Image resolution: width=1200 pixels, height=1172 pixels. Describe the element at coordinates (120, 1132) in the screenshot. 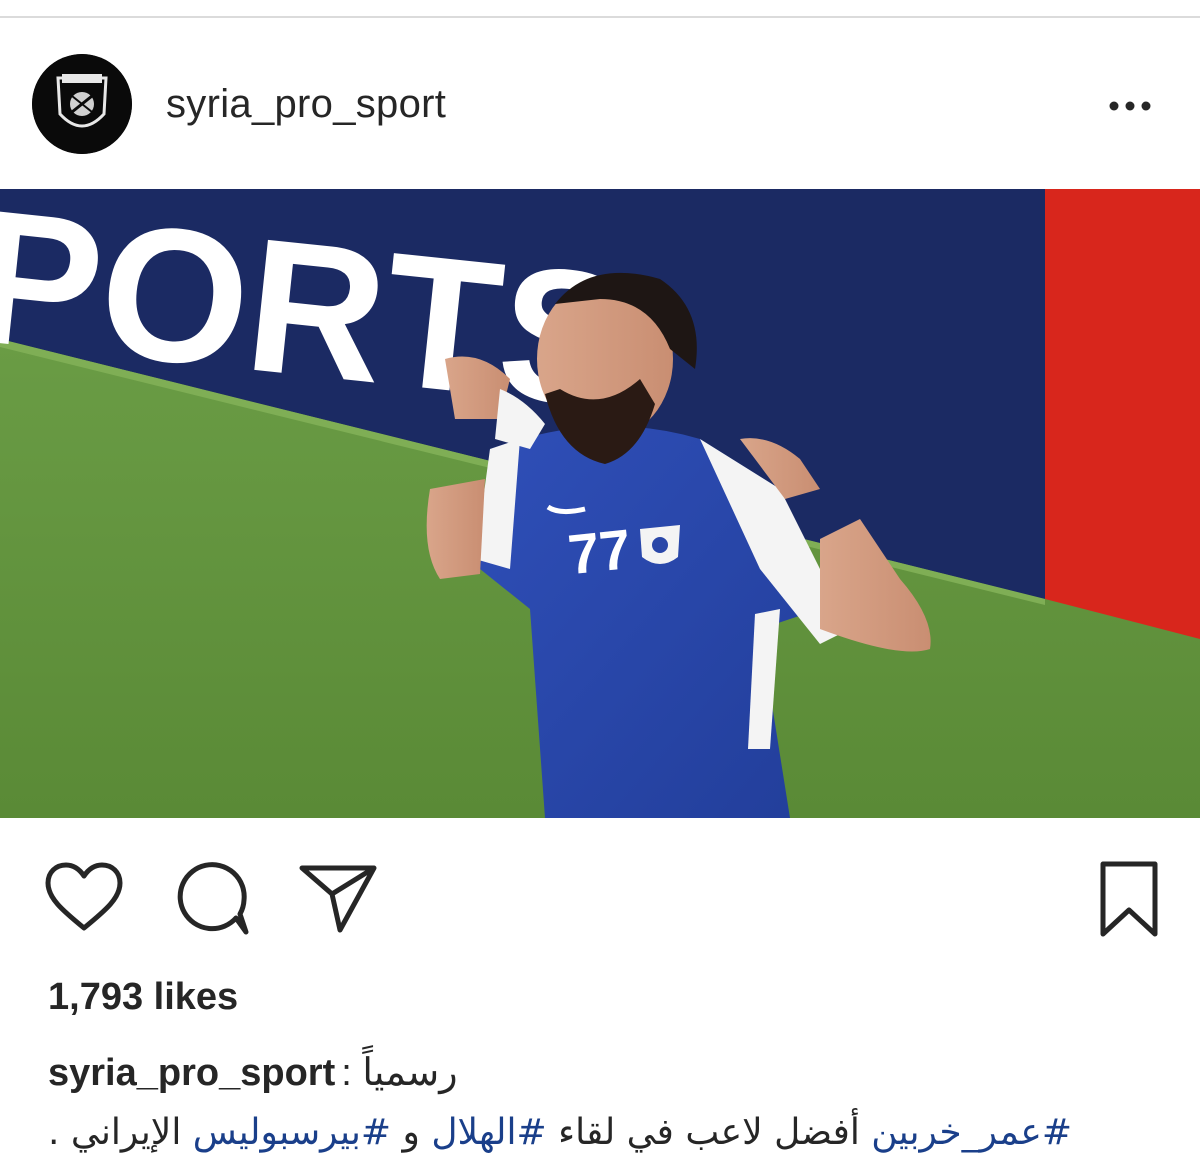

I see `caption-text-iranian: الإيراني .` at that location.